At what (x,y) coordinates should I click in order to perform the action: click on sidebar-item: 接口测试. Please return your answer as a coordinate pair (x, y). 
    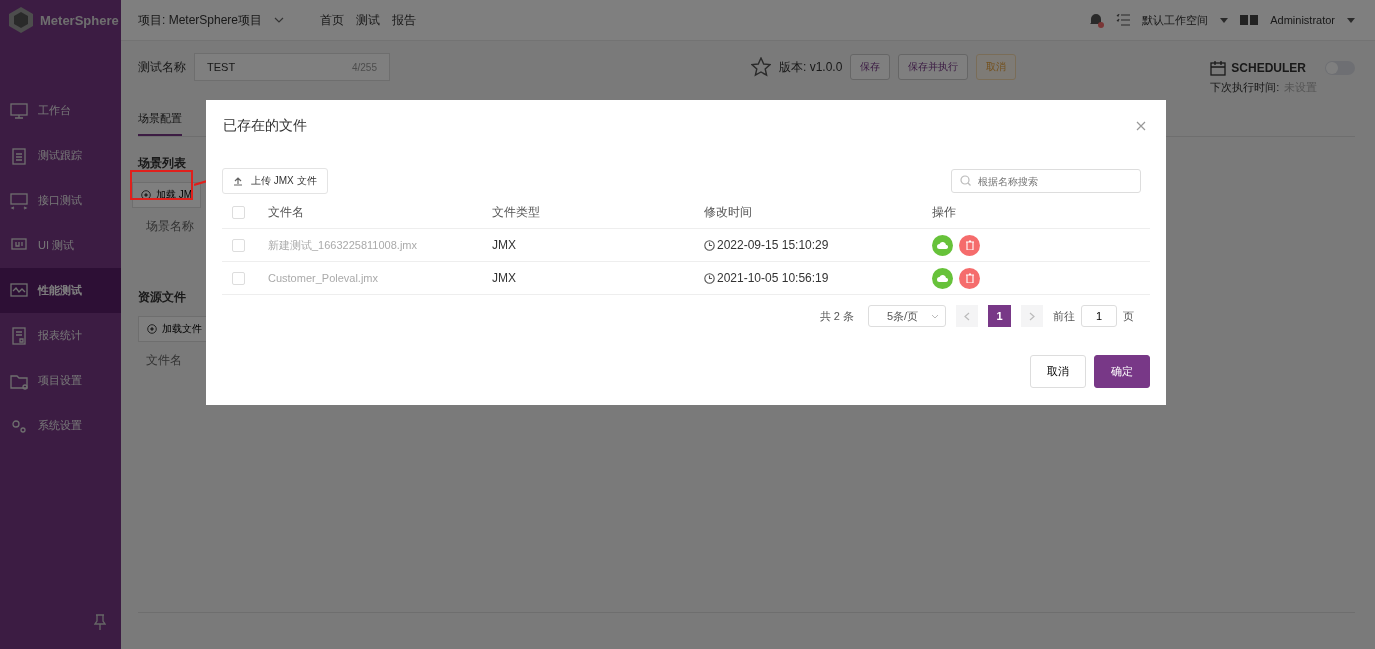
    Looking at the image, I should click on (60, 200).